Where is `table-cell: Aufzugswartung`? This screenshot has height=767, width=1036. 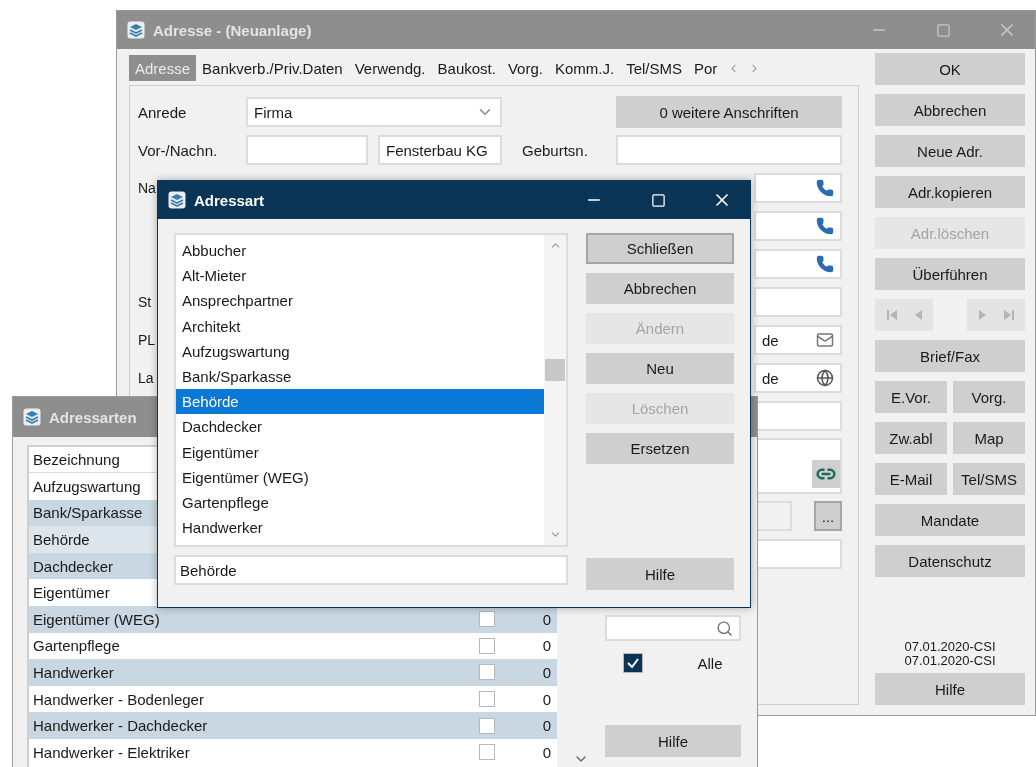
table-cell: Aufzugswartung is located at coordinates (87, 486).